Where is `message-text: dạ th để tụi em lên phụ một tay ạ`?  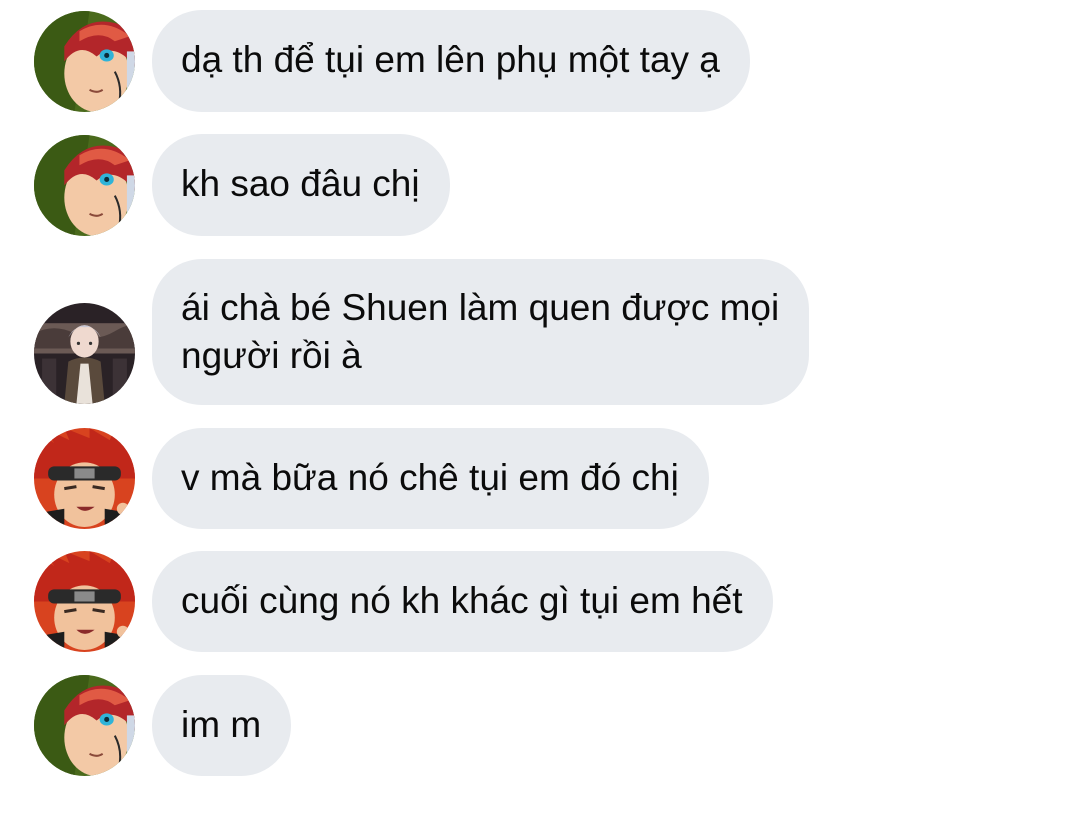
message-text: dạ th để tụi em lên phụ một tay ạ is located at coordinates (450, 59).